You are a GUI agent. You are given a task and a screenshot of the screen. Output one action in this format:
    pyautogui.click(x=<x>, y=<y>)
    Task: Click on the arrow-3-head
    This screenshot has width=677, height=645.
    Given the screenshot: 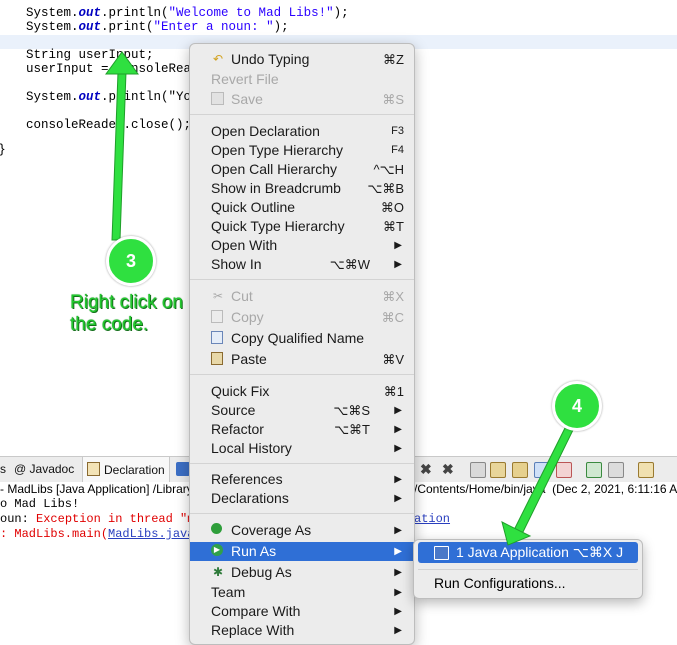 What is the action you would take?
    pyautogui.click(x=122, y=63)
    